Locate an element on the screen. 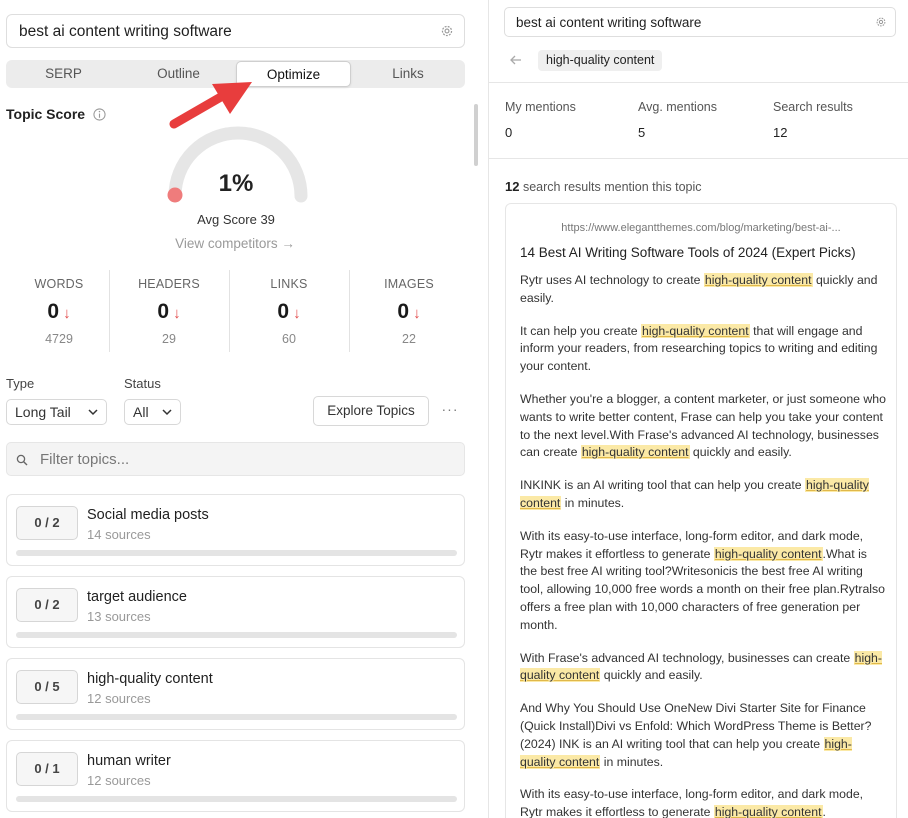  topic-count: 0 / 1 is located at coordinates (47, 769).